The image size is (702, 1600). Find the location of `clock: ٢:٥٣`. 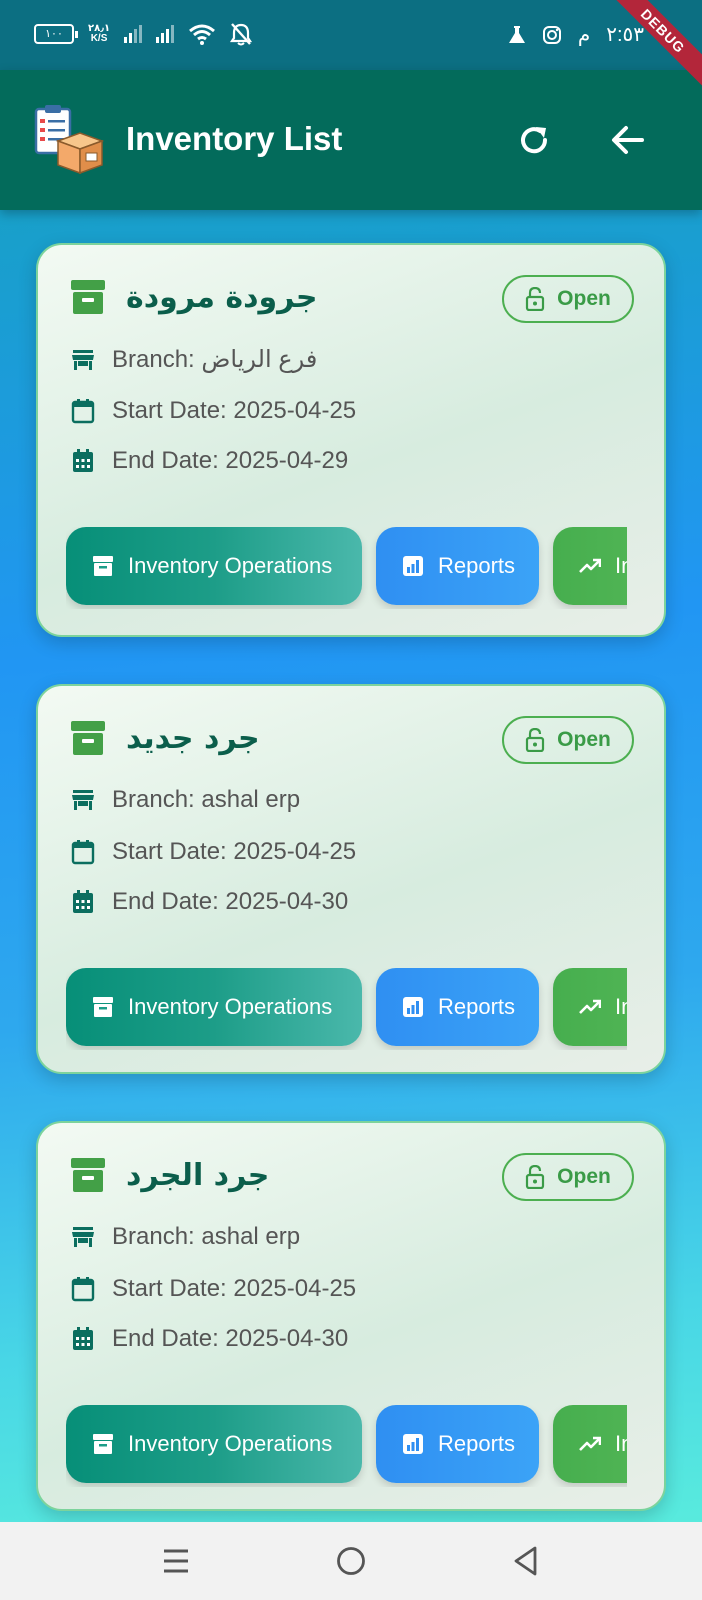

clock: ٢:٥٣ is located at coordinates (625, 35).